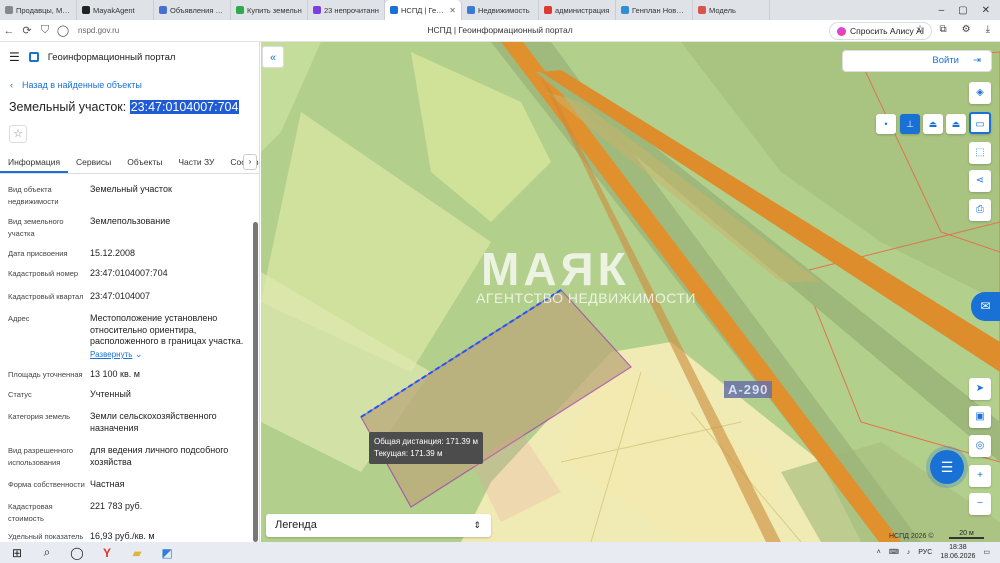  Describe the element at coordinates (273, 57) in the screenshot. I see `collapse-panel-button: «` at that location.